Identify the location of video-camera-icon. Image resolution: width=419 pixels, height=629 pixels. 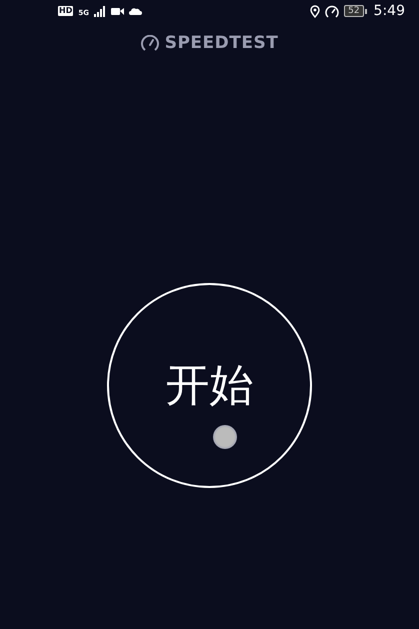
(117, 11).